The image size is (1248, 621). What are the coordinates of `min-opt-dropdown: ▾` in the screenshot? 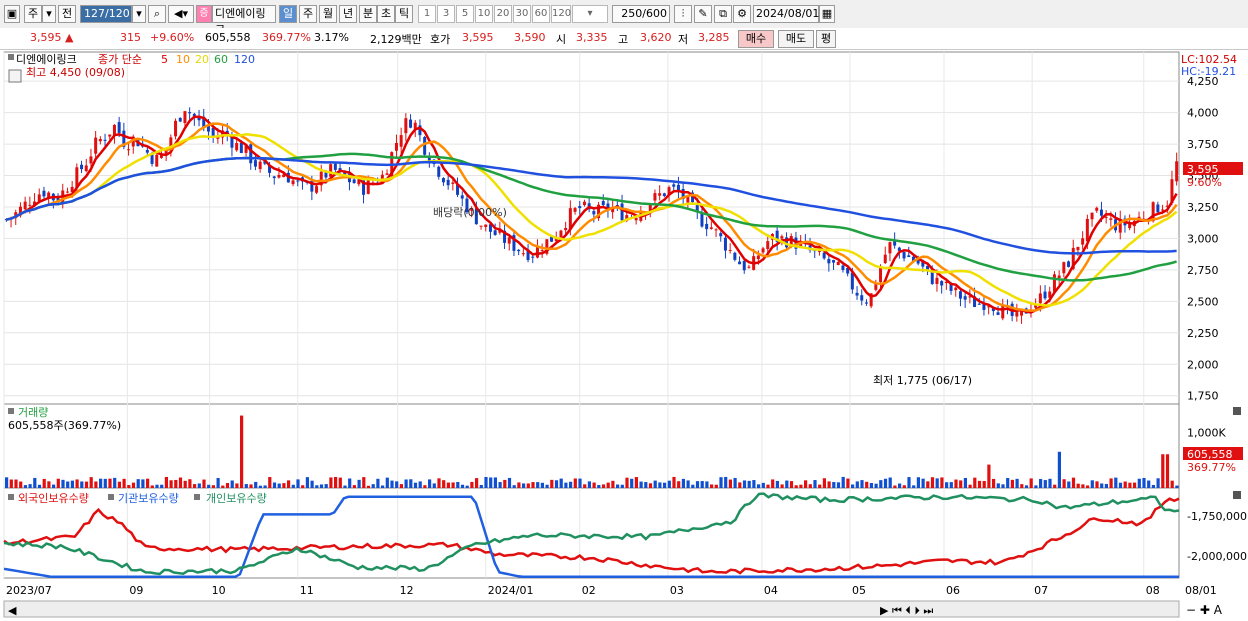 It's located at (590, 14).